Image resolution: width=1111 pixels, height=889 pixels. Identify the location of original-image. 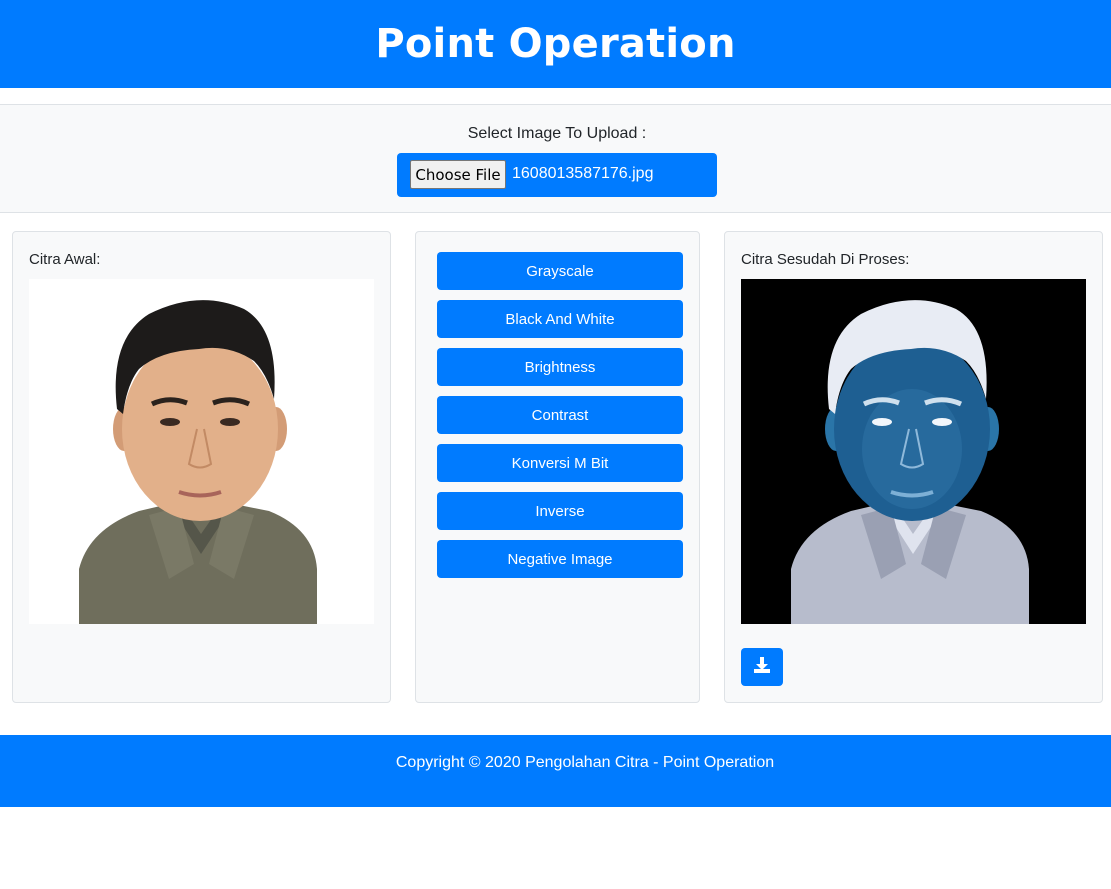
(201, 451).